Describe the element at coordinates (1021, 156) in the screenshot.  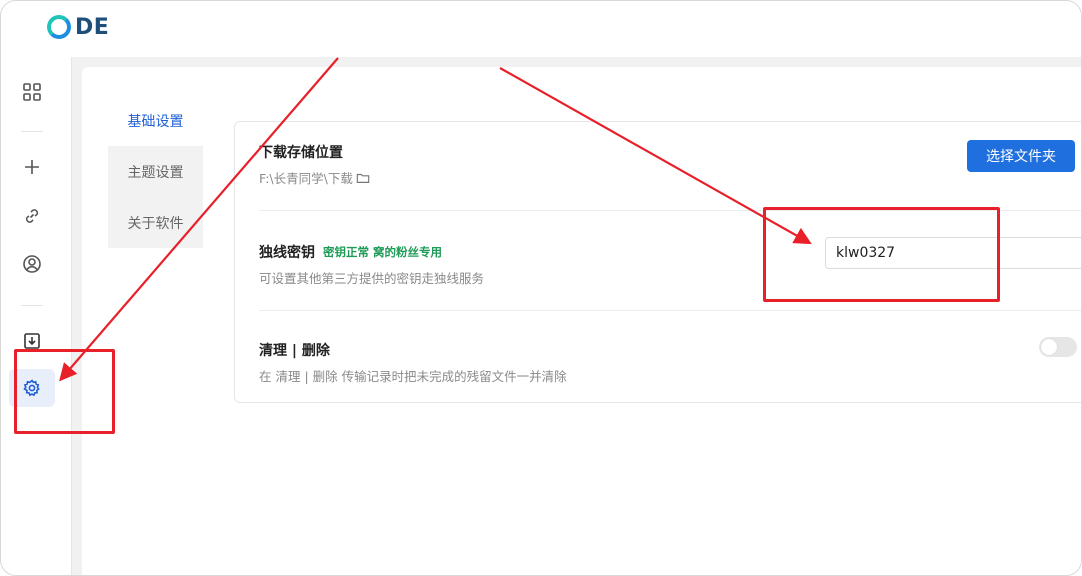
I see `choose-folder-button: 选择文件夹` at that location.